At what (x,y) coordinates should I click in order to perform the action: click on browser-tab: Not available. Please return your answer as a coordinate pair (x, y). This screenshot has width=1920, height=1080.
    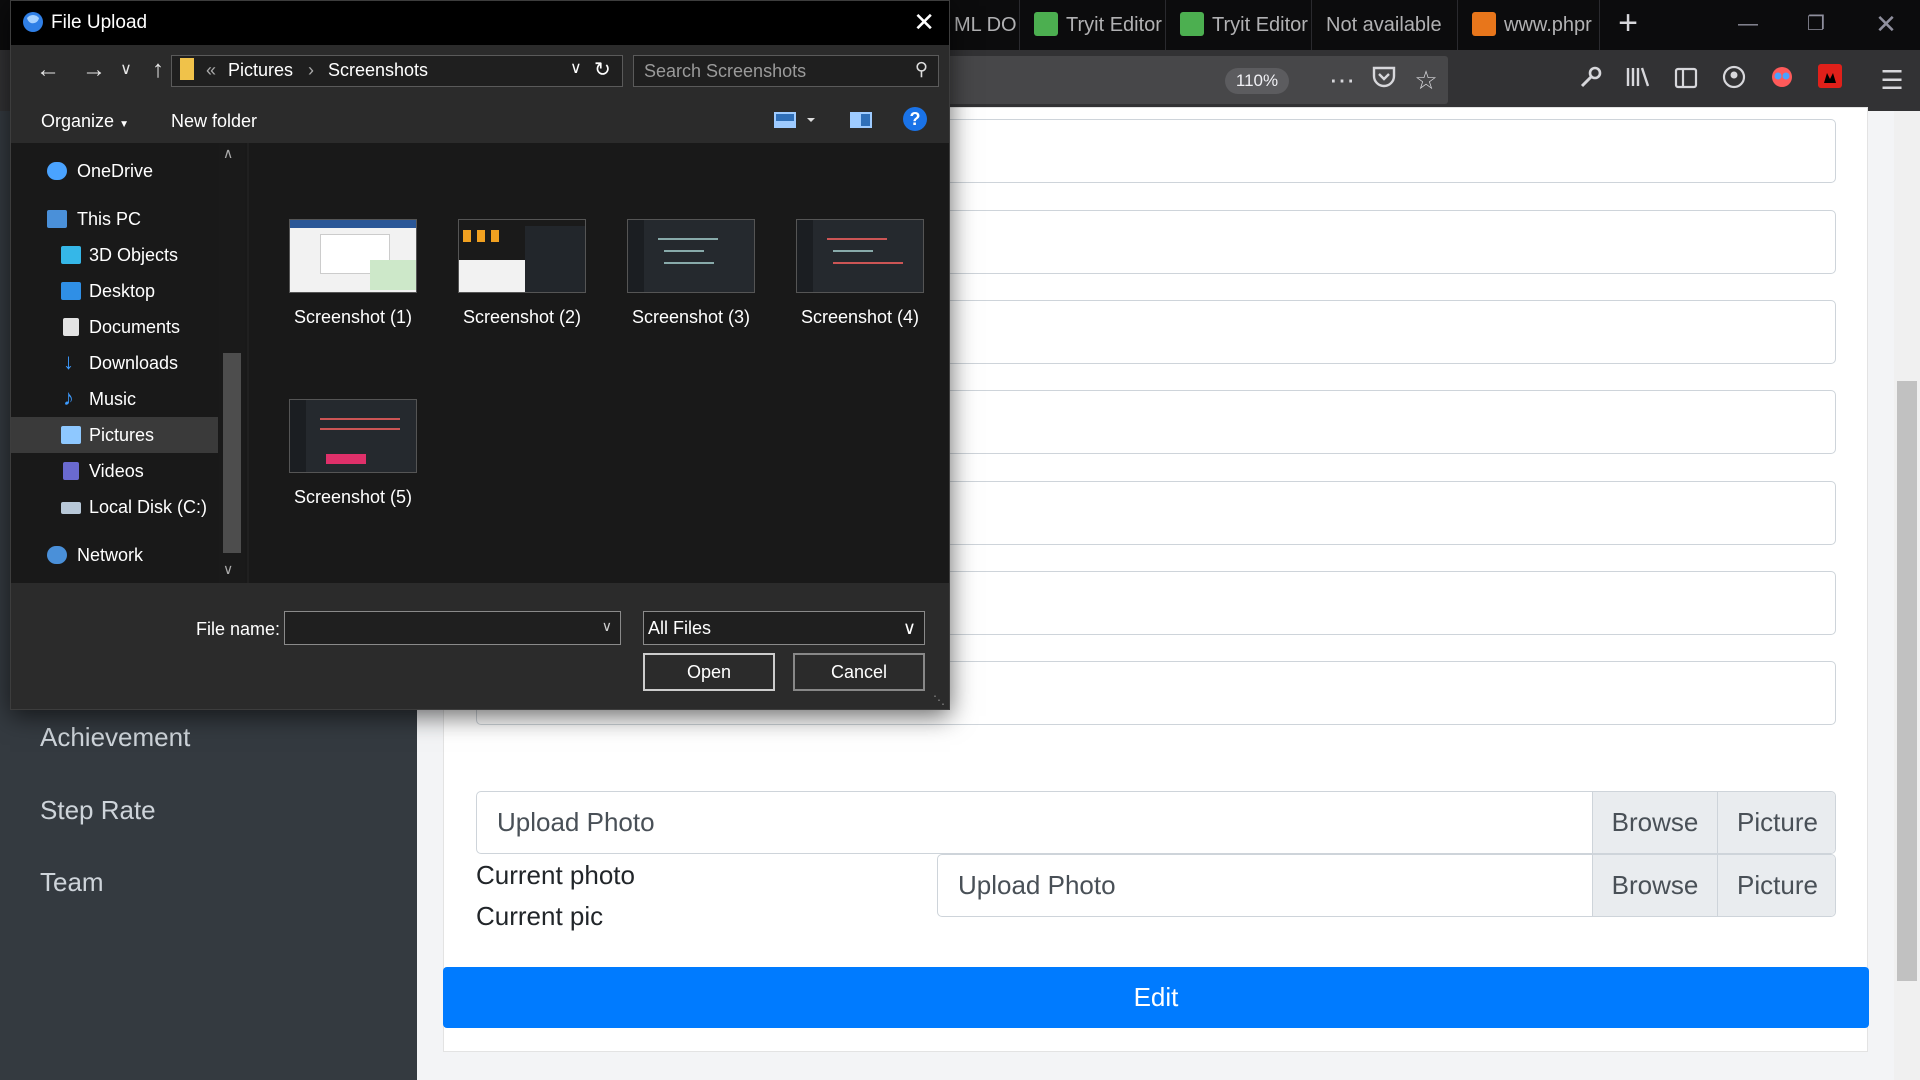
    Looking at the image, I should click on (1385, 25).